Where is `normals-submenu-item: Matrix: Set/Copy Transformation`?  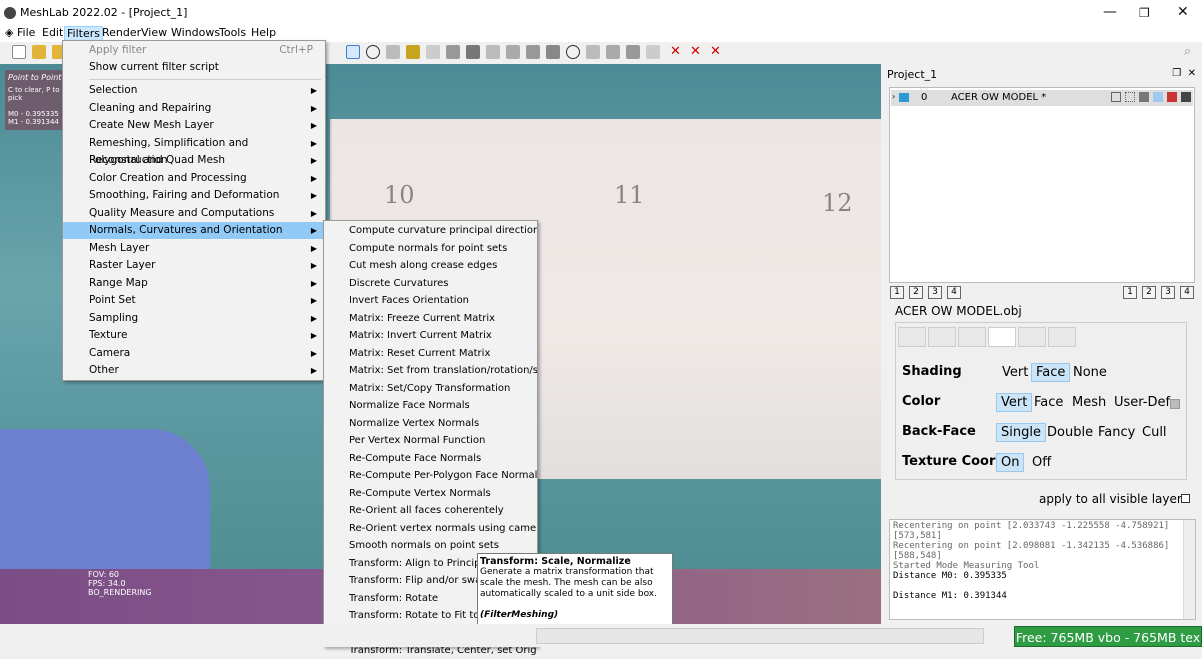
normals-submenu-item: Matrix: Set/Copy Transformation is located at coordinates (430, 388).